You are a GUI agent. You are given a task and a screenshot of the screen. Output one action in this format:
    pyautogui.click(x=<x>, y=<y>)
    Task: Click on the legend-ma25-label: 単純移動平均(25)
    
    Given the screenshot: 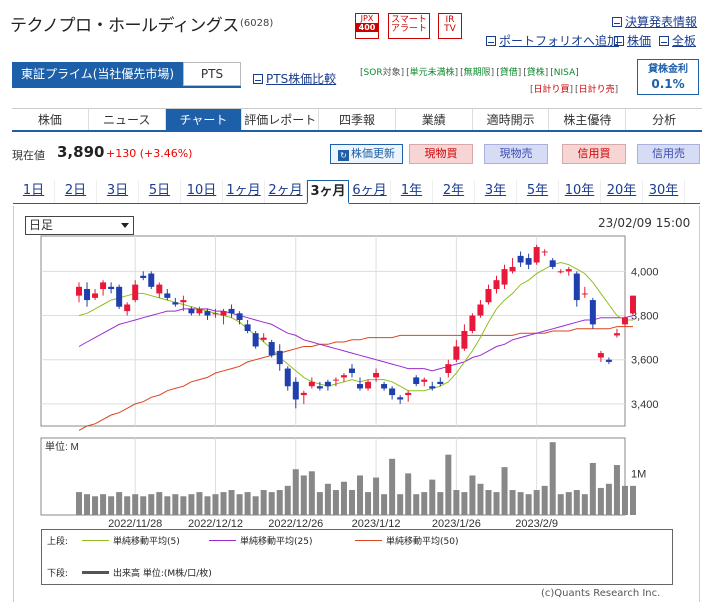 What is the action you would take?
    pyautogui.click(x=276, y=542)
    